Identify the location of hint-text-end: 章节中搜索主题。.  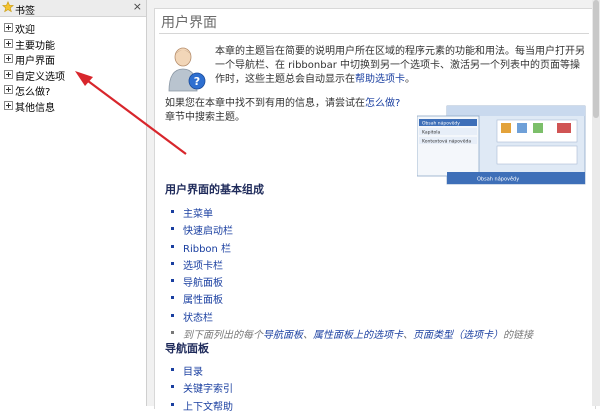
(205, 117).